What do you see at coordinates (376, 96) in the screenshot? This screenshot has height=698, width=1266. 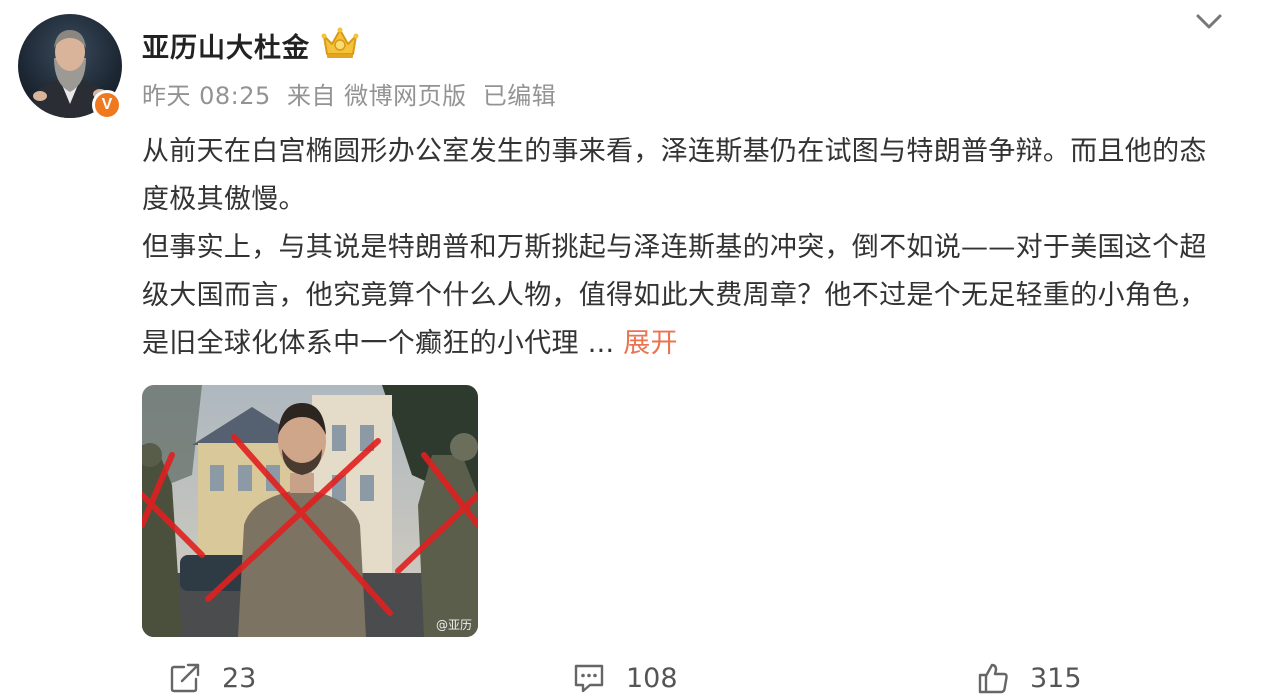 I see `post-source: 来自 微博网页版` at bounding box center [376, 96].